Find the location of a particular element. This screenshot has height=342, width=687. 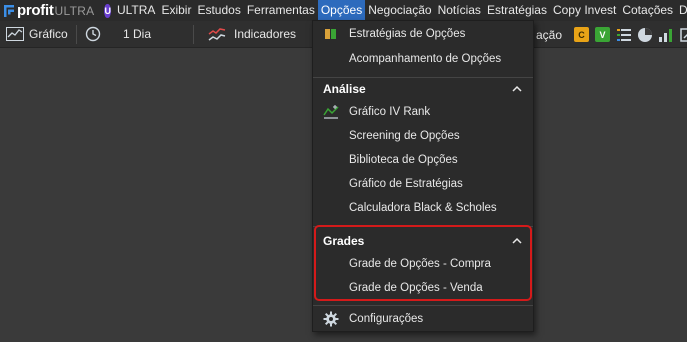

indicators-button: Indicadores is located at coordinates (245, 34).